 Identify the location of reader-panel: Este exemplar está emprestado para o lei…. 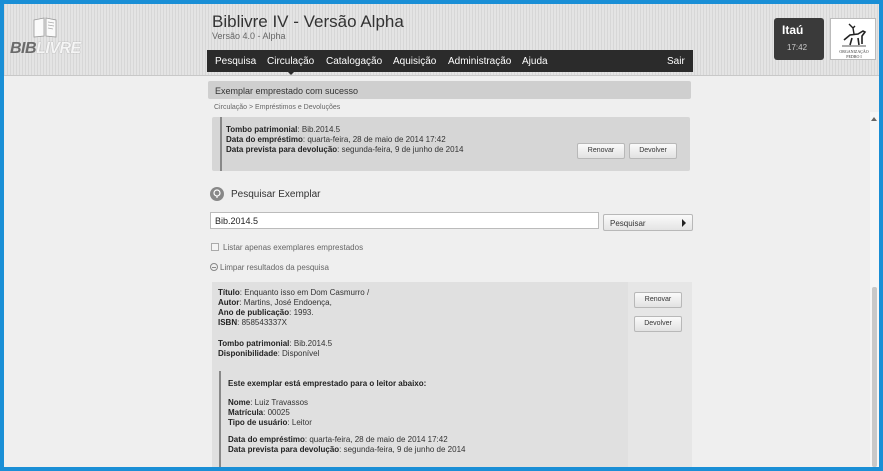
(419, 419).